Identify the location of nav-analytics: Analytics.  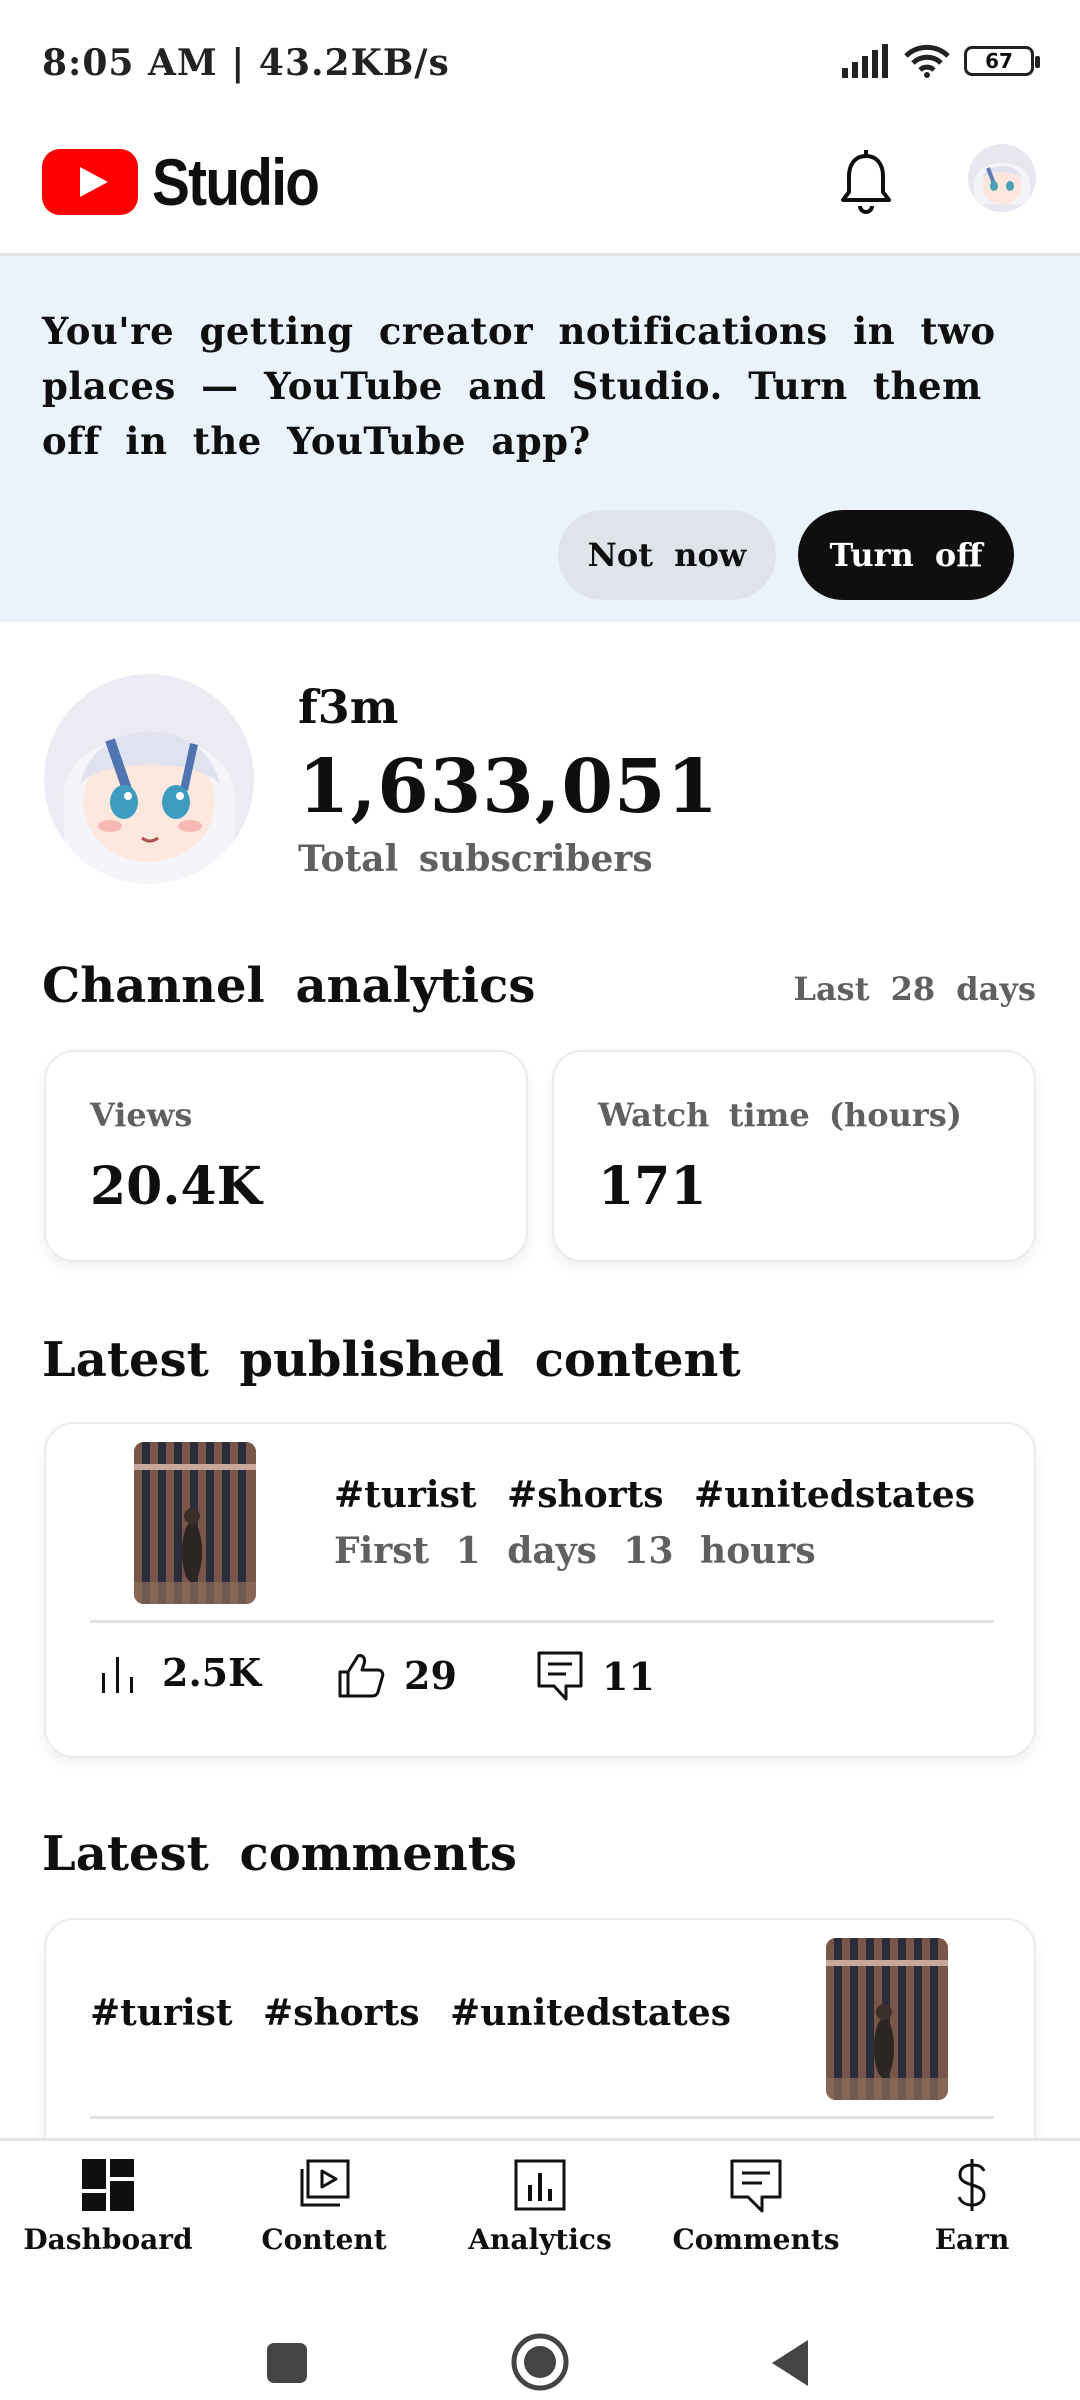
(540, 2205).